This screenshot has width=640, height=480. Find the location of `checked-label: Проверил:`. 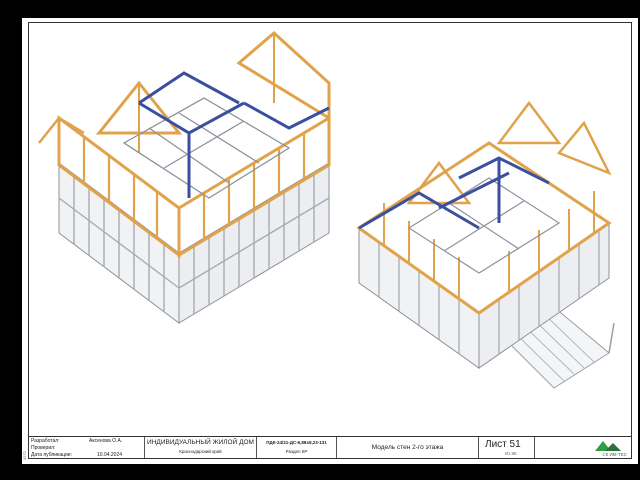

checked-label: Проверил: is located at coordinates (43, 448).